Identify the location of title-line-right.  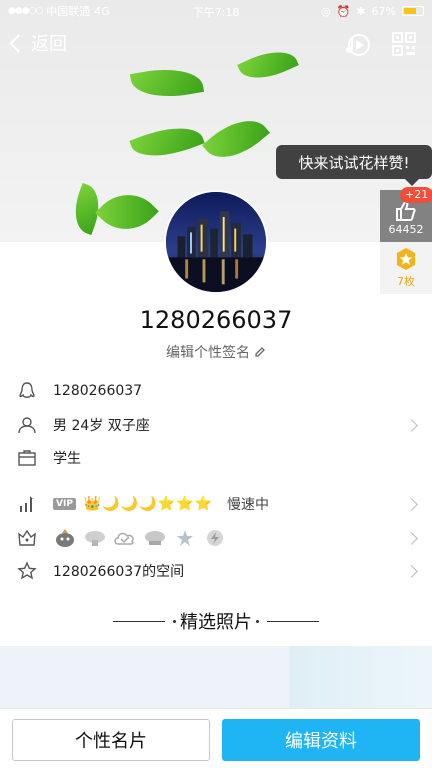
(293, 621).